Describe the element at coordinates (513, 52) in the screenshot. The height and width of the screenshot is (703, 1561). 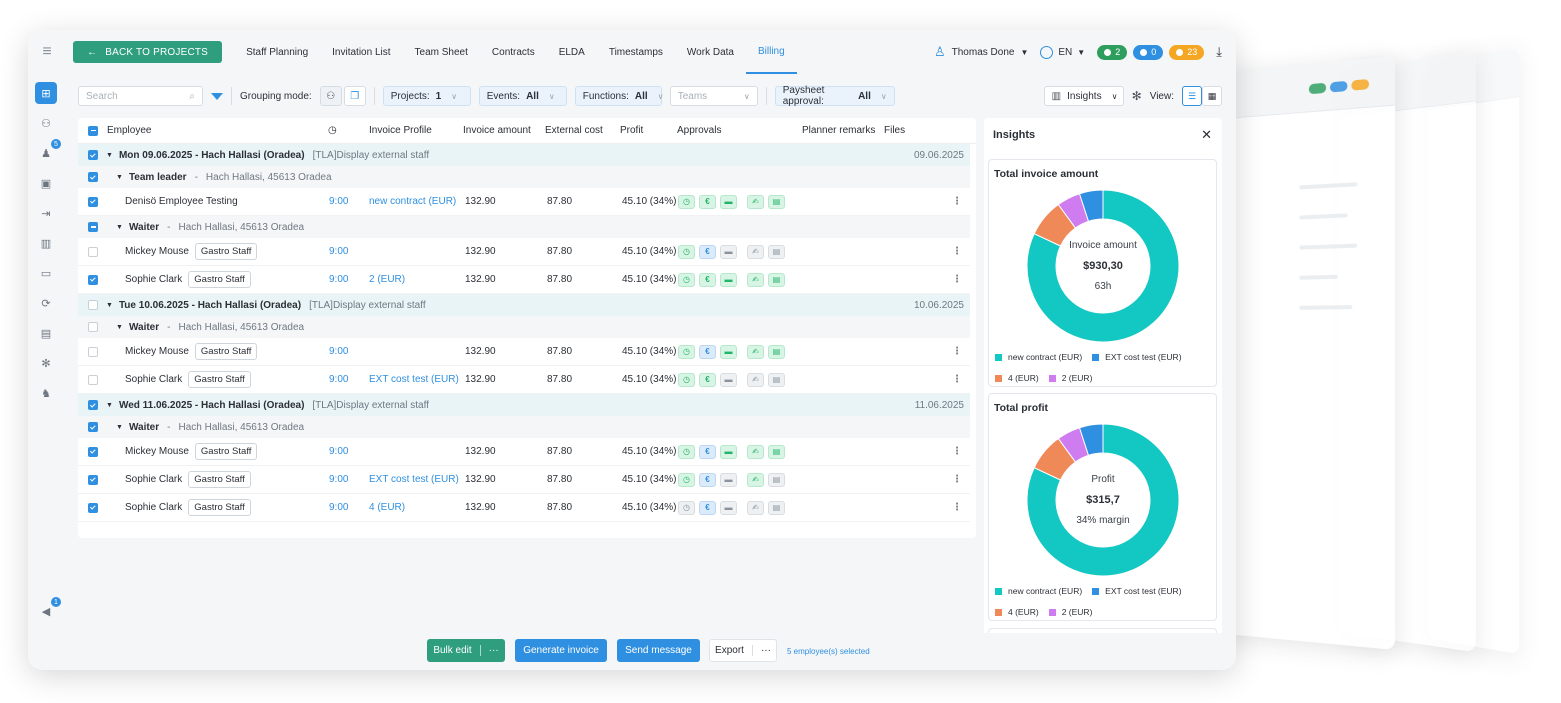
I see `tab-contracts: Contracts` at that location.